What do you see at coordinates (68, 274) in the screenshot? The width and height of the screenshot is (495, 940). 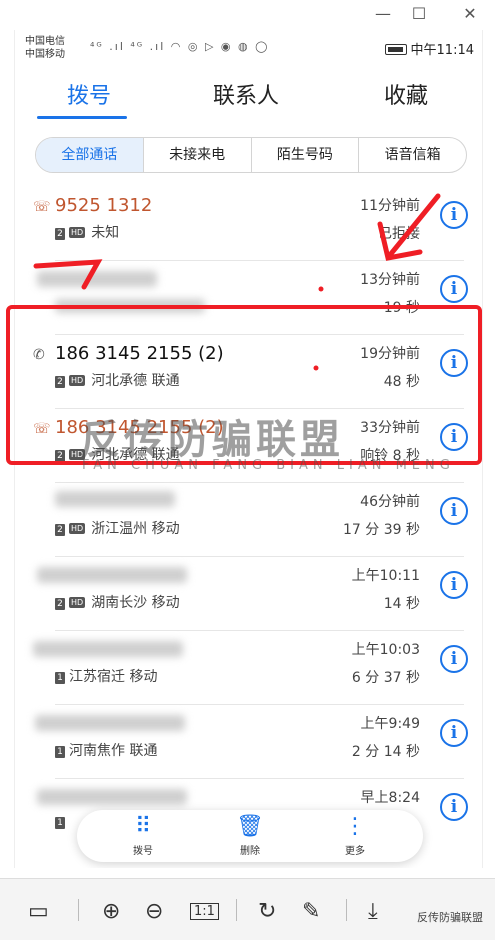 I see `annotation-stroke` at bounding box center [68, 274].